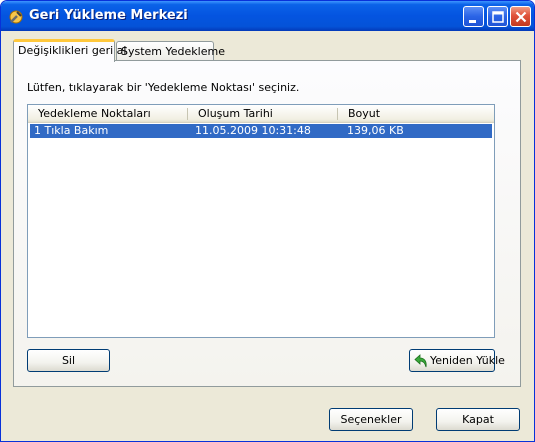 The height and width of the screenshot is (442, 535). What do you see at coordinates (472, 21) in the screenshot?
I see `minimize-icon` at bounding box center [472, 21].